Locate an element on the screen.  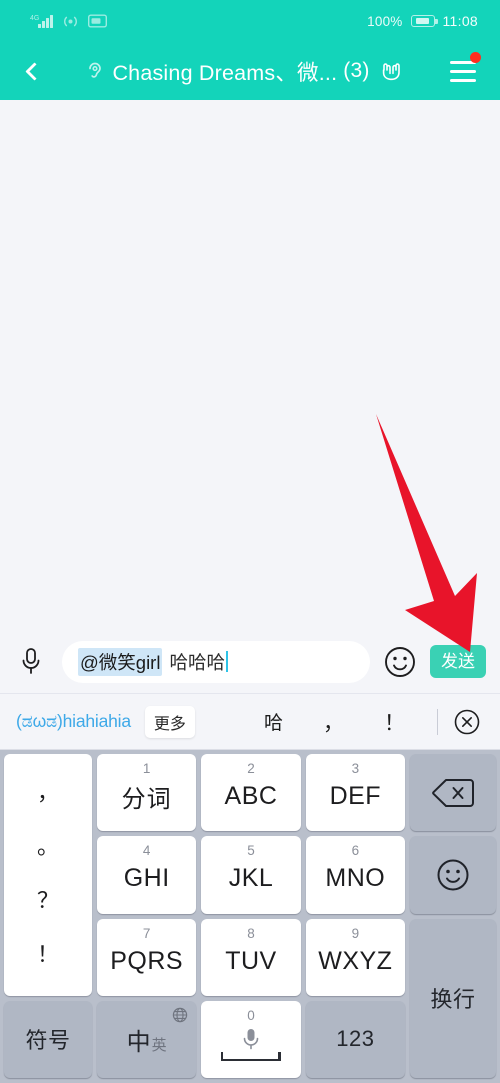
language-labels: 中 英 is located at coordinates (147, 1039).